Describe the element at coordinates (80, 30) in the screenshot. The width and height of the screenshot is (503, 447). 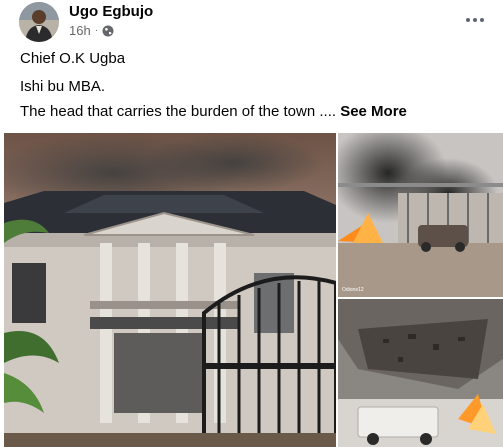
I see `post-timestamp: 16h` at that location.